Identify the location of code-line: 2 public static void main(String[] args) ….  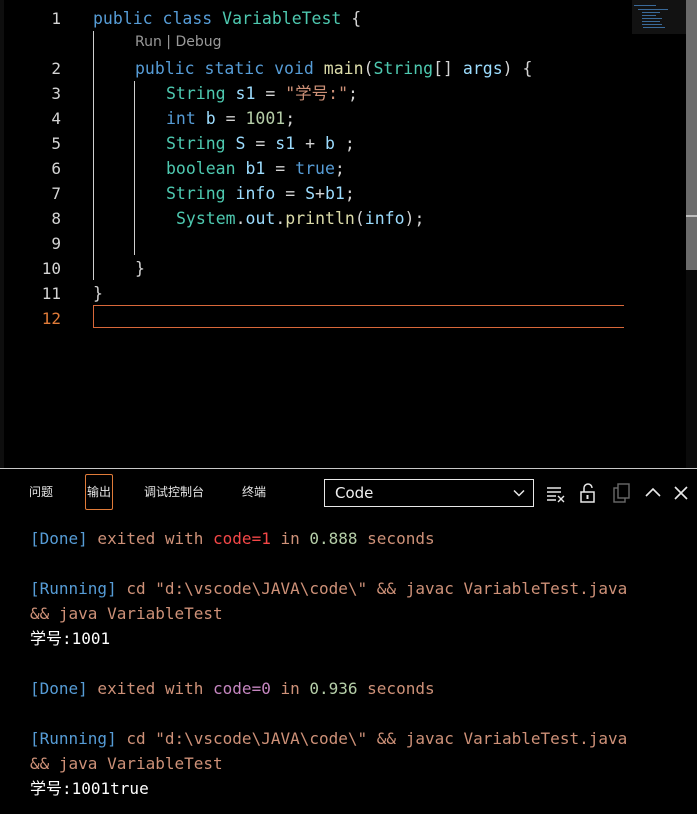
(320, 68).